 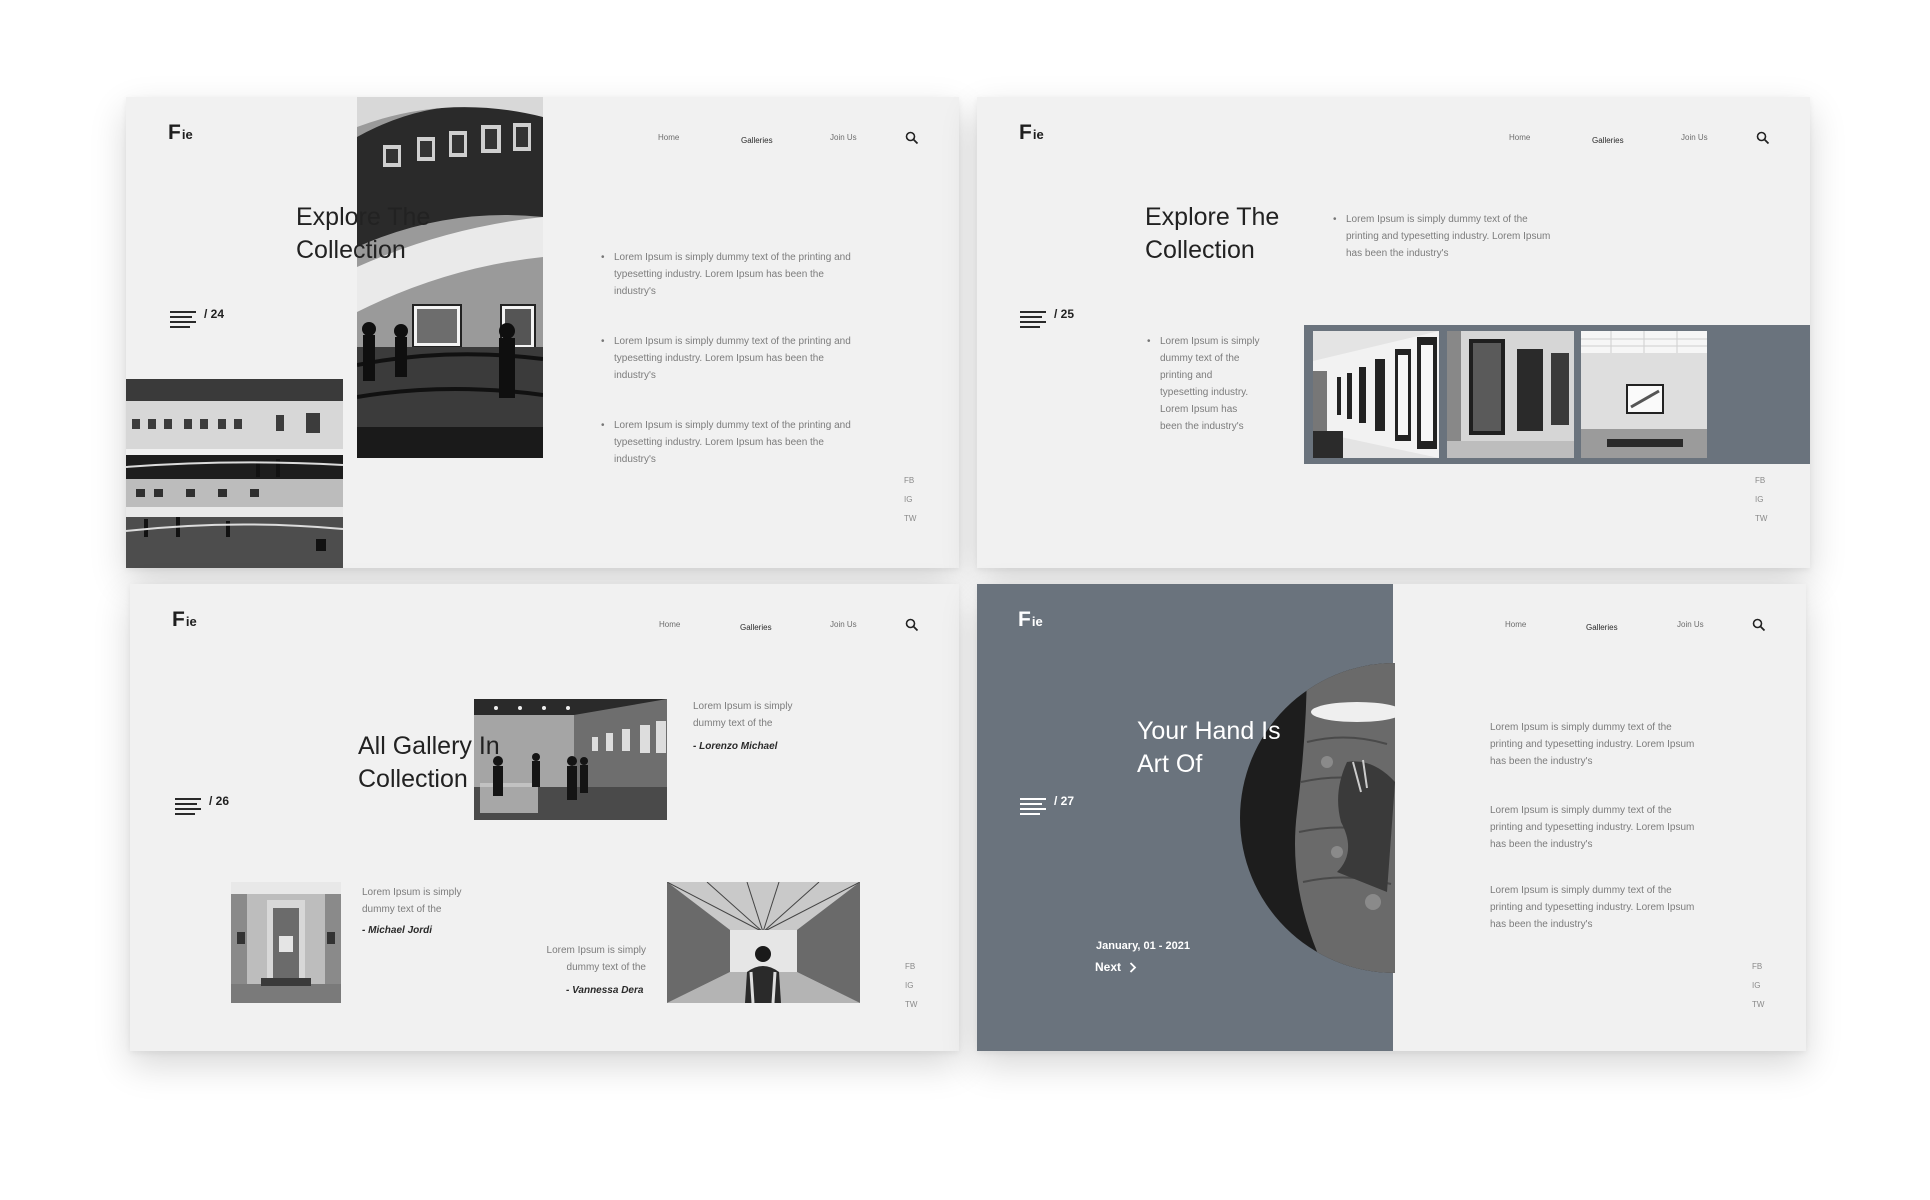 I want to click on quote-author: - Vannessa Dera, so click(x=605, y=990).